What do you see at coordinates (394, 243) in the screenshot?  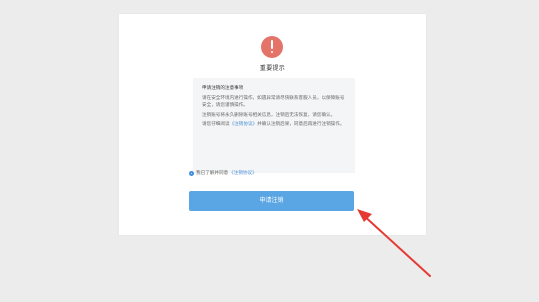 I see `red-arrow-annotation` at bounding box center [394, 243].